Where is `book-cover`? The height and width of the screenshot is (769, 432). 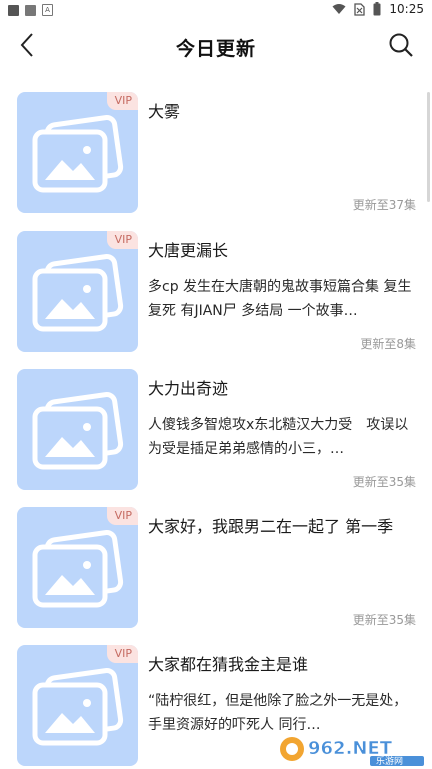 book-cover is located at coordinates (77, 429).